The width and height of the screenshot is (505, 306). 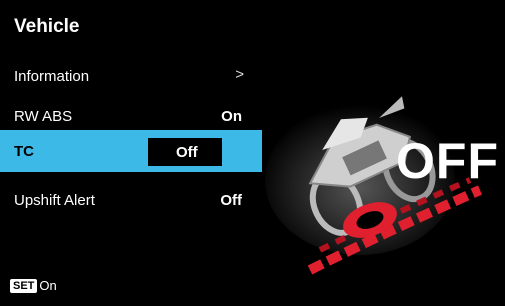 I want to click on set-state: On, so click(x=48, y=285).